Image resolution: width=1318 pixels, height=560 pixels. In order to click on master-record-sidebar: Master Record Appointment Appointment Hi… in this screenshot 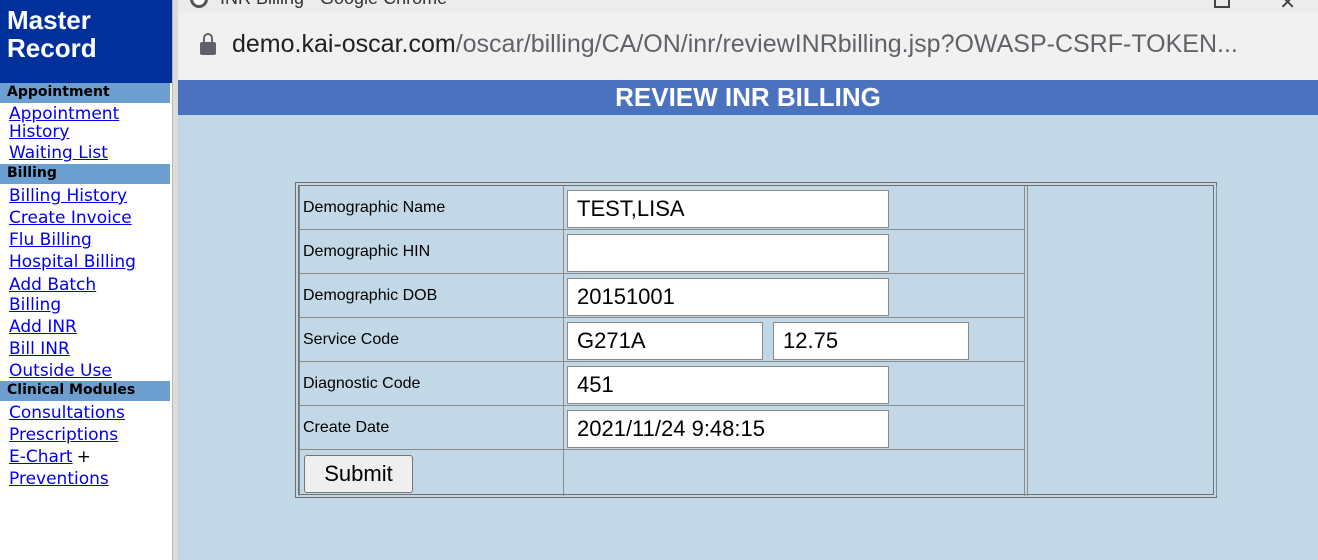, I will do `click(86, 280)`.